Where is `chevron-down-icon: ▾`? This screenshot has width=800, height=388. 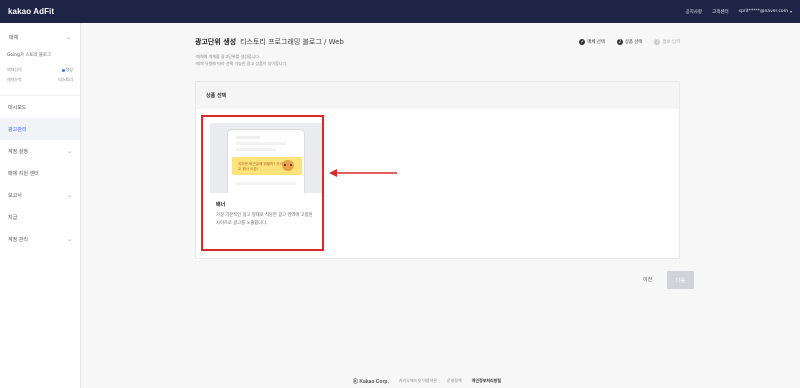
chevron-down-icon: ▾ is located at coordinates (790, 11).